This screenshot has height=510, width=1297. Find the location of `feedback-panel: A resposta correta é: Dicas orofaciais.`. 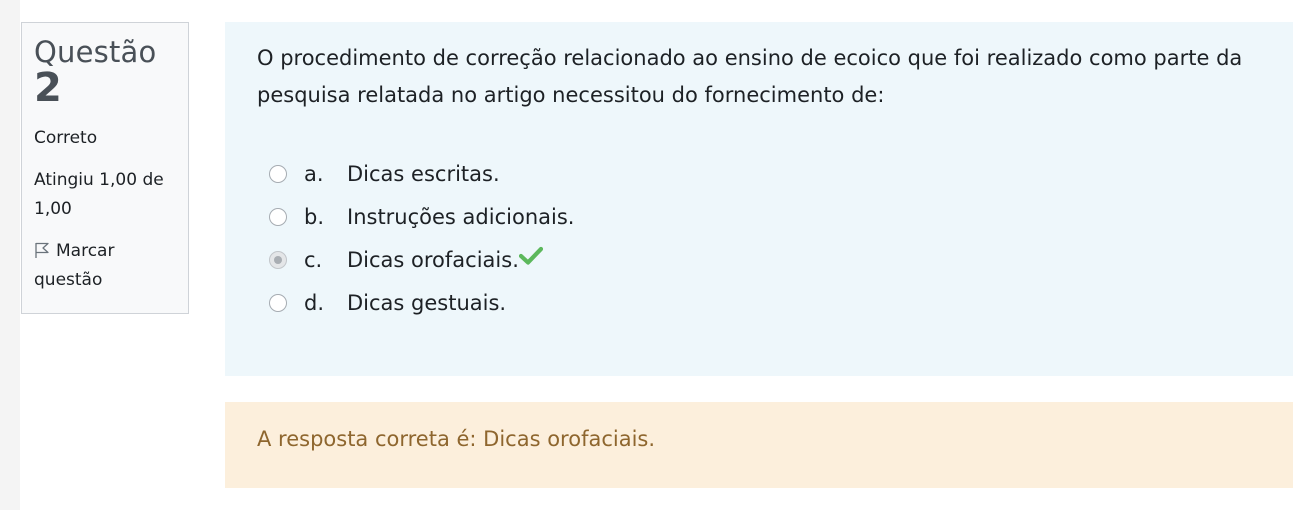

feedback-panel: A resposta correta é: Dicas orofaciais. is located at coordinates (759, 445).